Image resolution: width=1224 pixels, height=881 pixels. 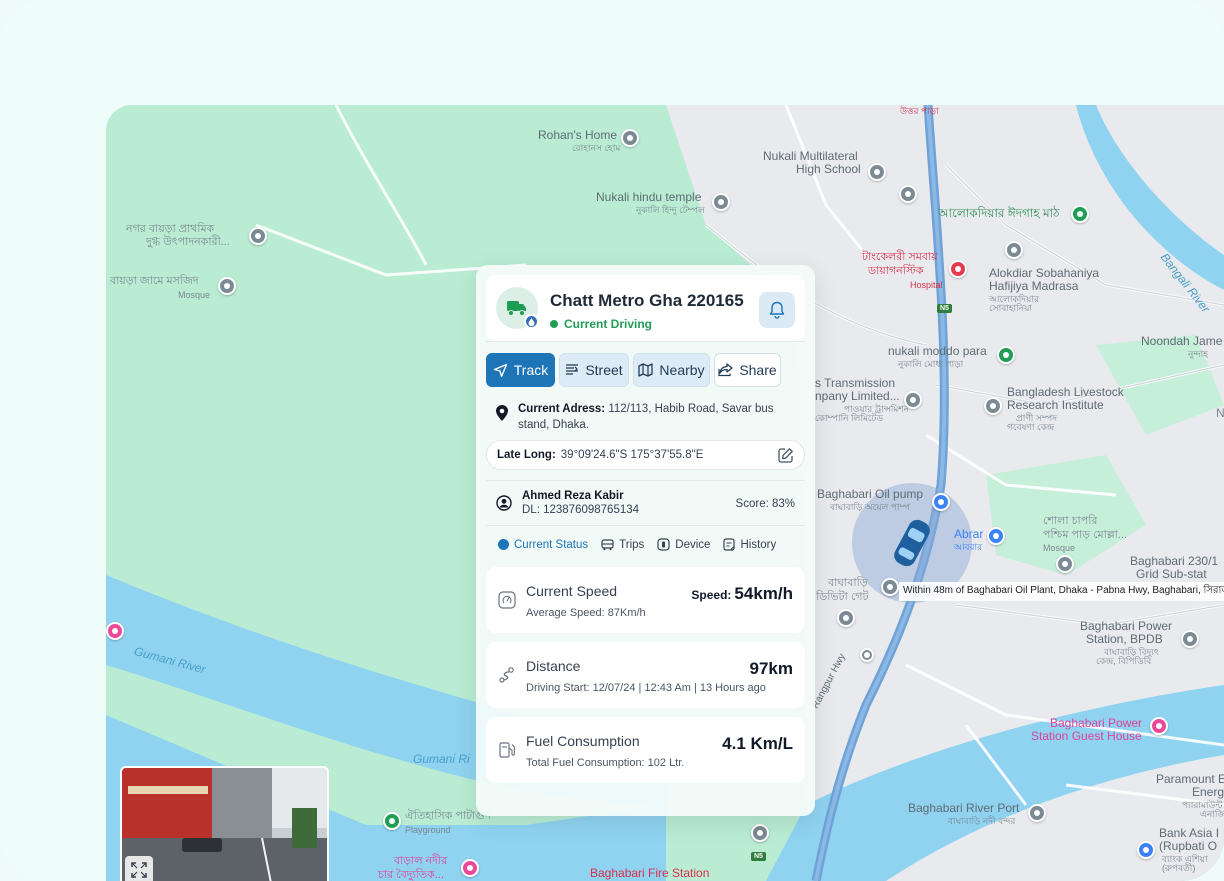 I want to click on shop-pin-icon, so click(x=996, y=536).